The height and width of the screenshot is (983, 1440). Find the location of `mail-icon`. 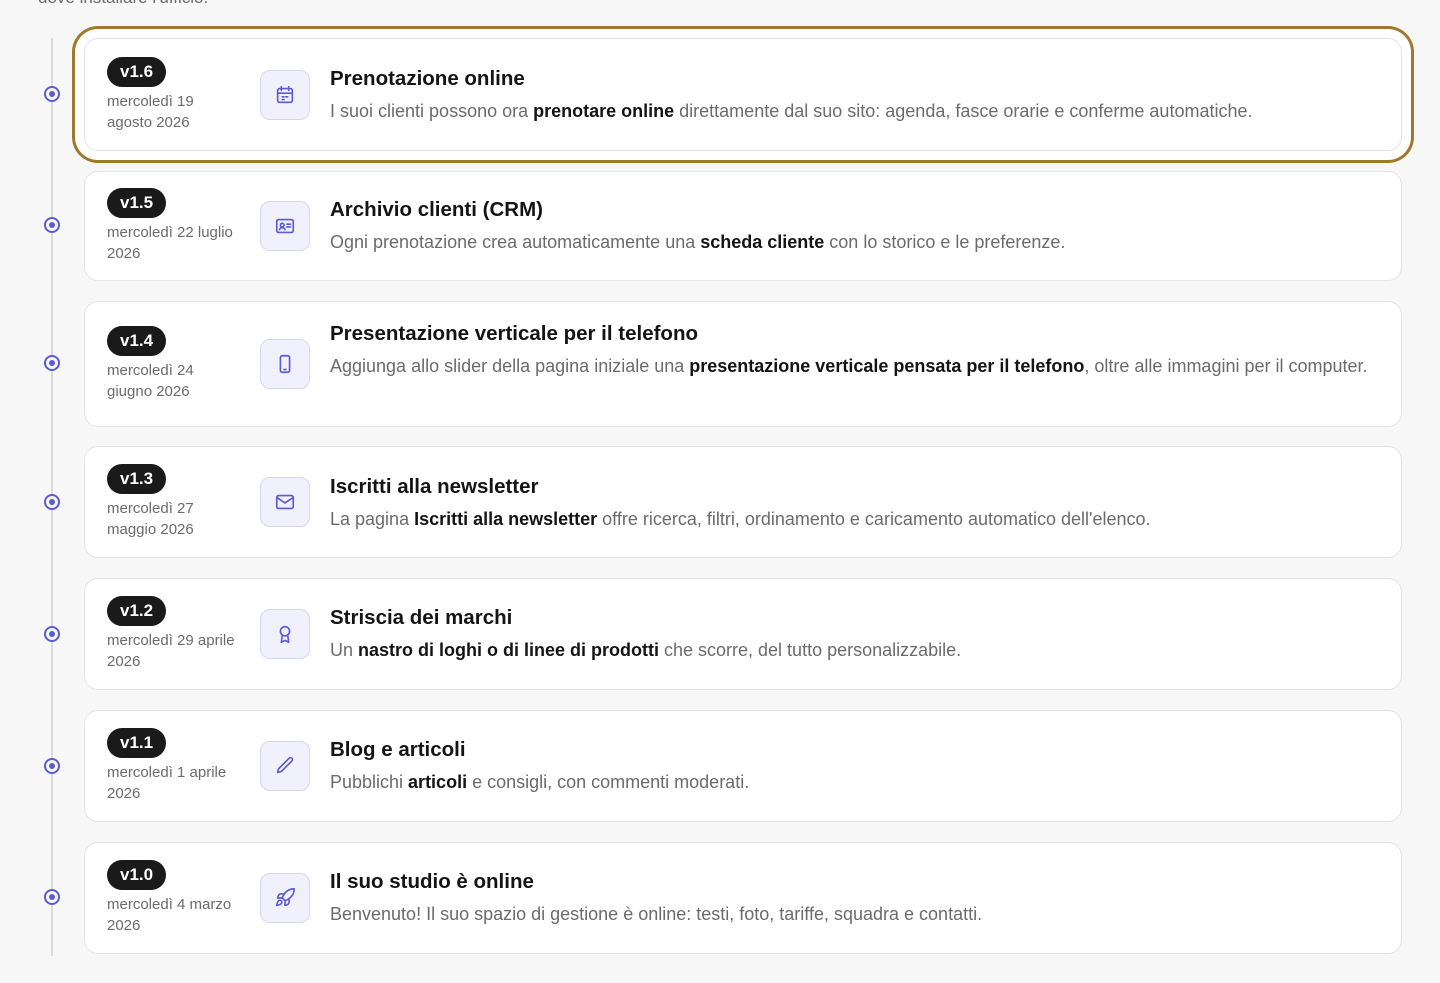

mail-icon is located at coordinates (285, 502).